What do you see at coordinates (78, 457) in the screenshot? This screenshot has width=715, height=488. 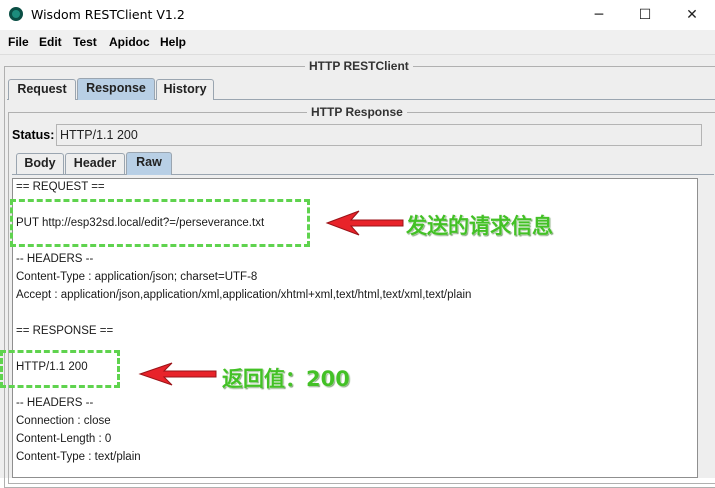 I see `raw-line-response-content-type: Content-Type : text/plain` at bounding box center [78, 457].